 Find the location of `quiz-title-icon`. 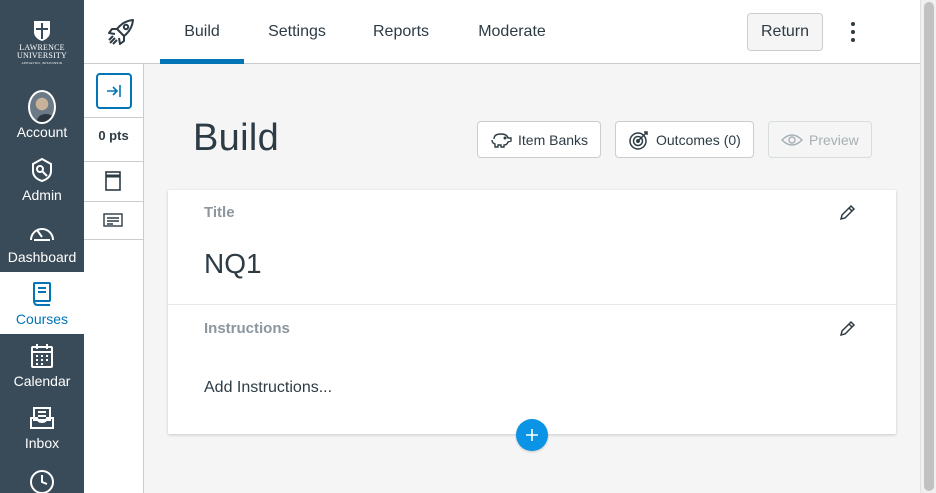

quiz-title-icon is located at coordinates (113, 181).